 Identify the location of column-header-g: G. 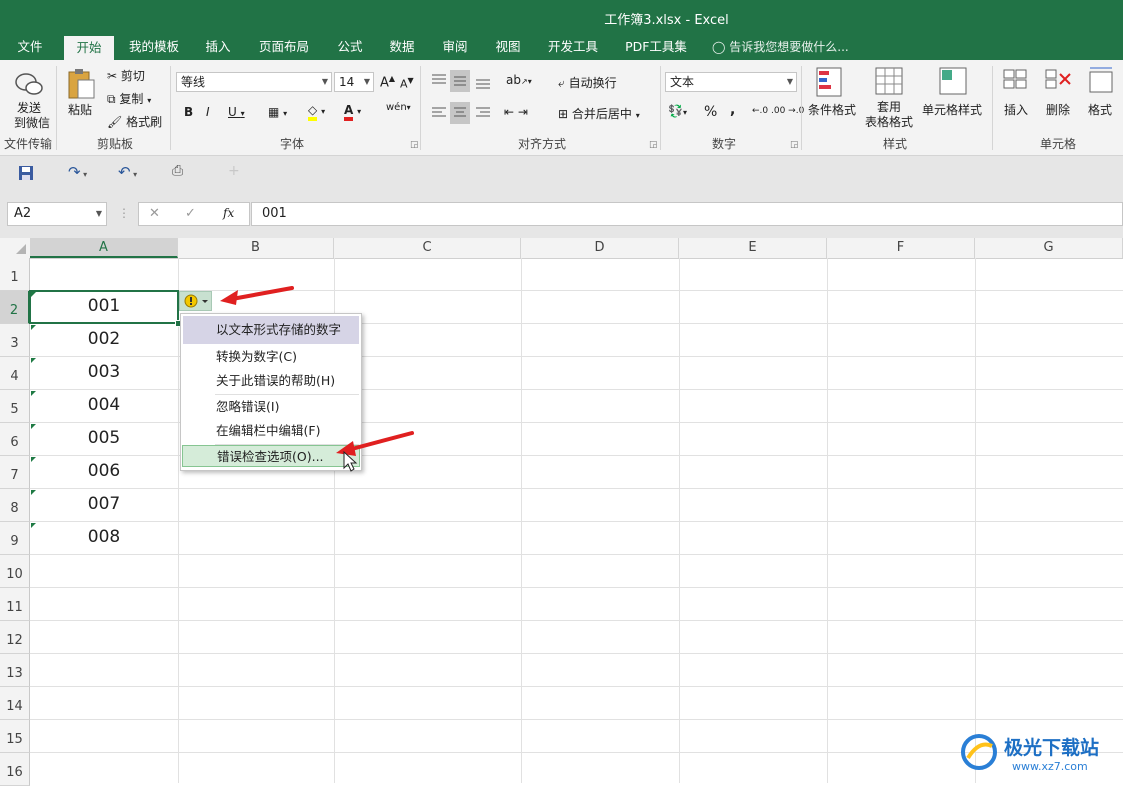
(1049, 248).